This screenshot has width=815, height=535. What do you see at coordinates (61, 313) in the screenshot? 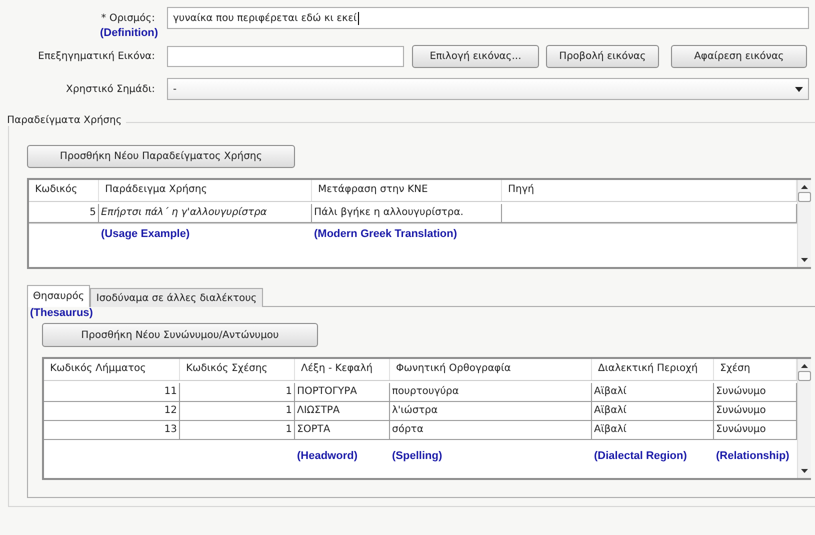
I see `tab-annotation: (Thesaurus)` at bounding box center [61, 313].